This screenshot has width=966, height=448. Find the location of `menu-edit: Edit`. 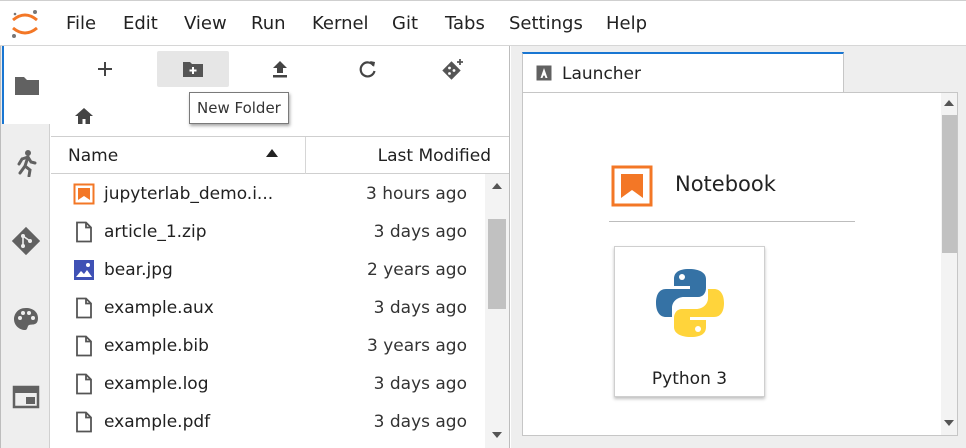

menu-edit: Edit is located at coordinates (140, 23).